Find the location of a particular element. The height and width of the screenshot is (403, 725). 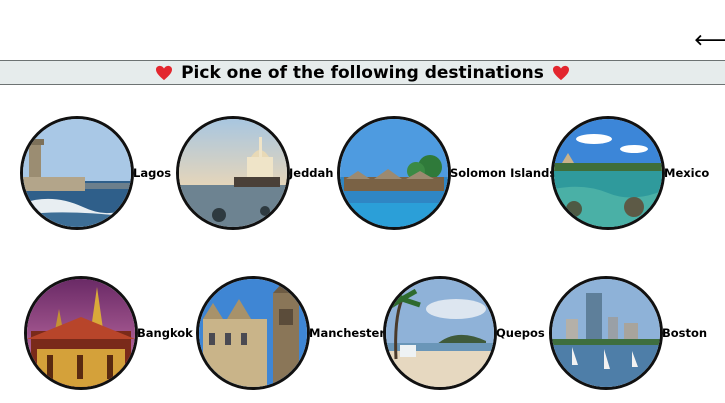

destination-mexico: Mexico is located at coordinates (630, 173).